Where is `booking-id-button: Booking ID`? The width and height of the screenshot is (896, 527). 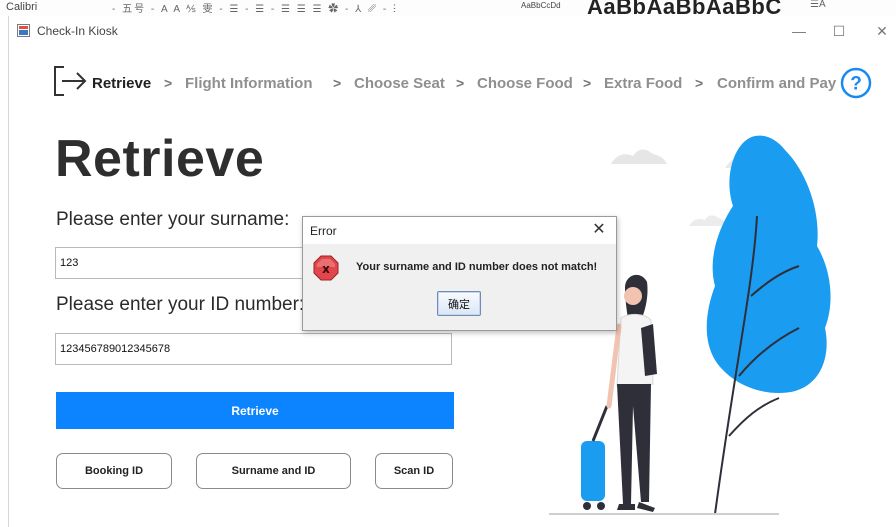 booking-id-button: Booking ID is located at coordinates (114, 471).